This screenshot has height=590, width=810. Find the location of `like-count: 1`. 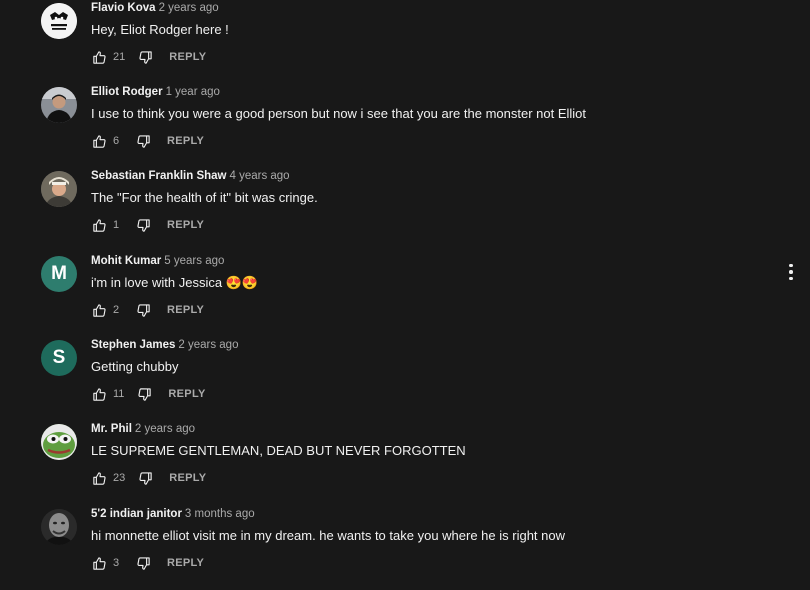

like-count: 1 is located at coordinates (116, 225).